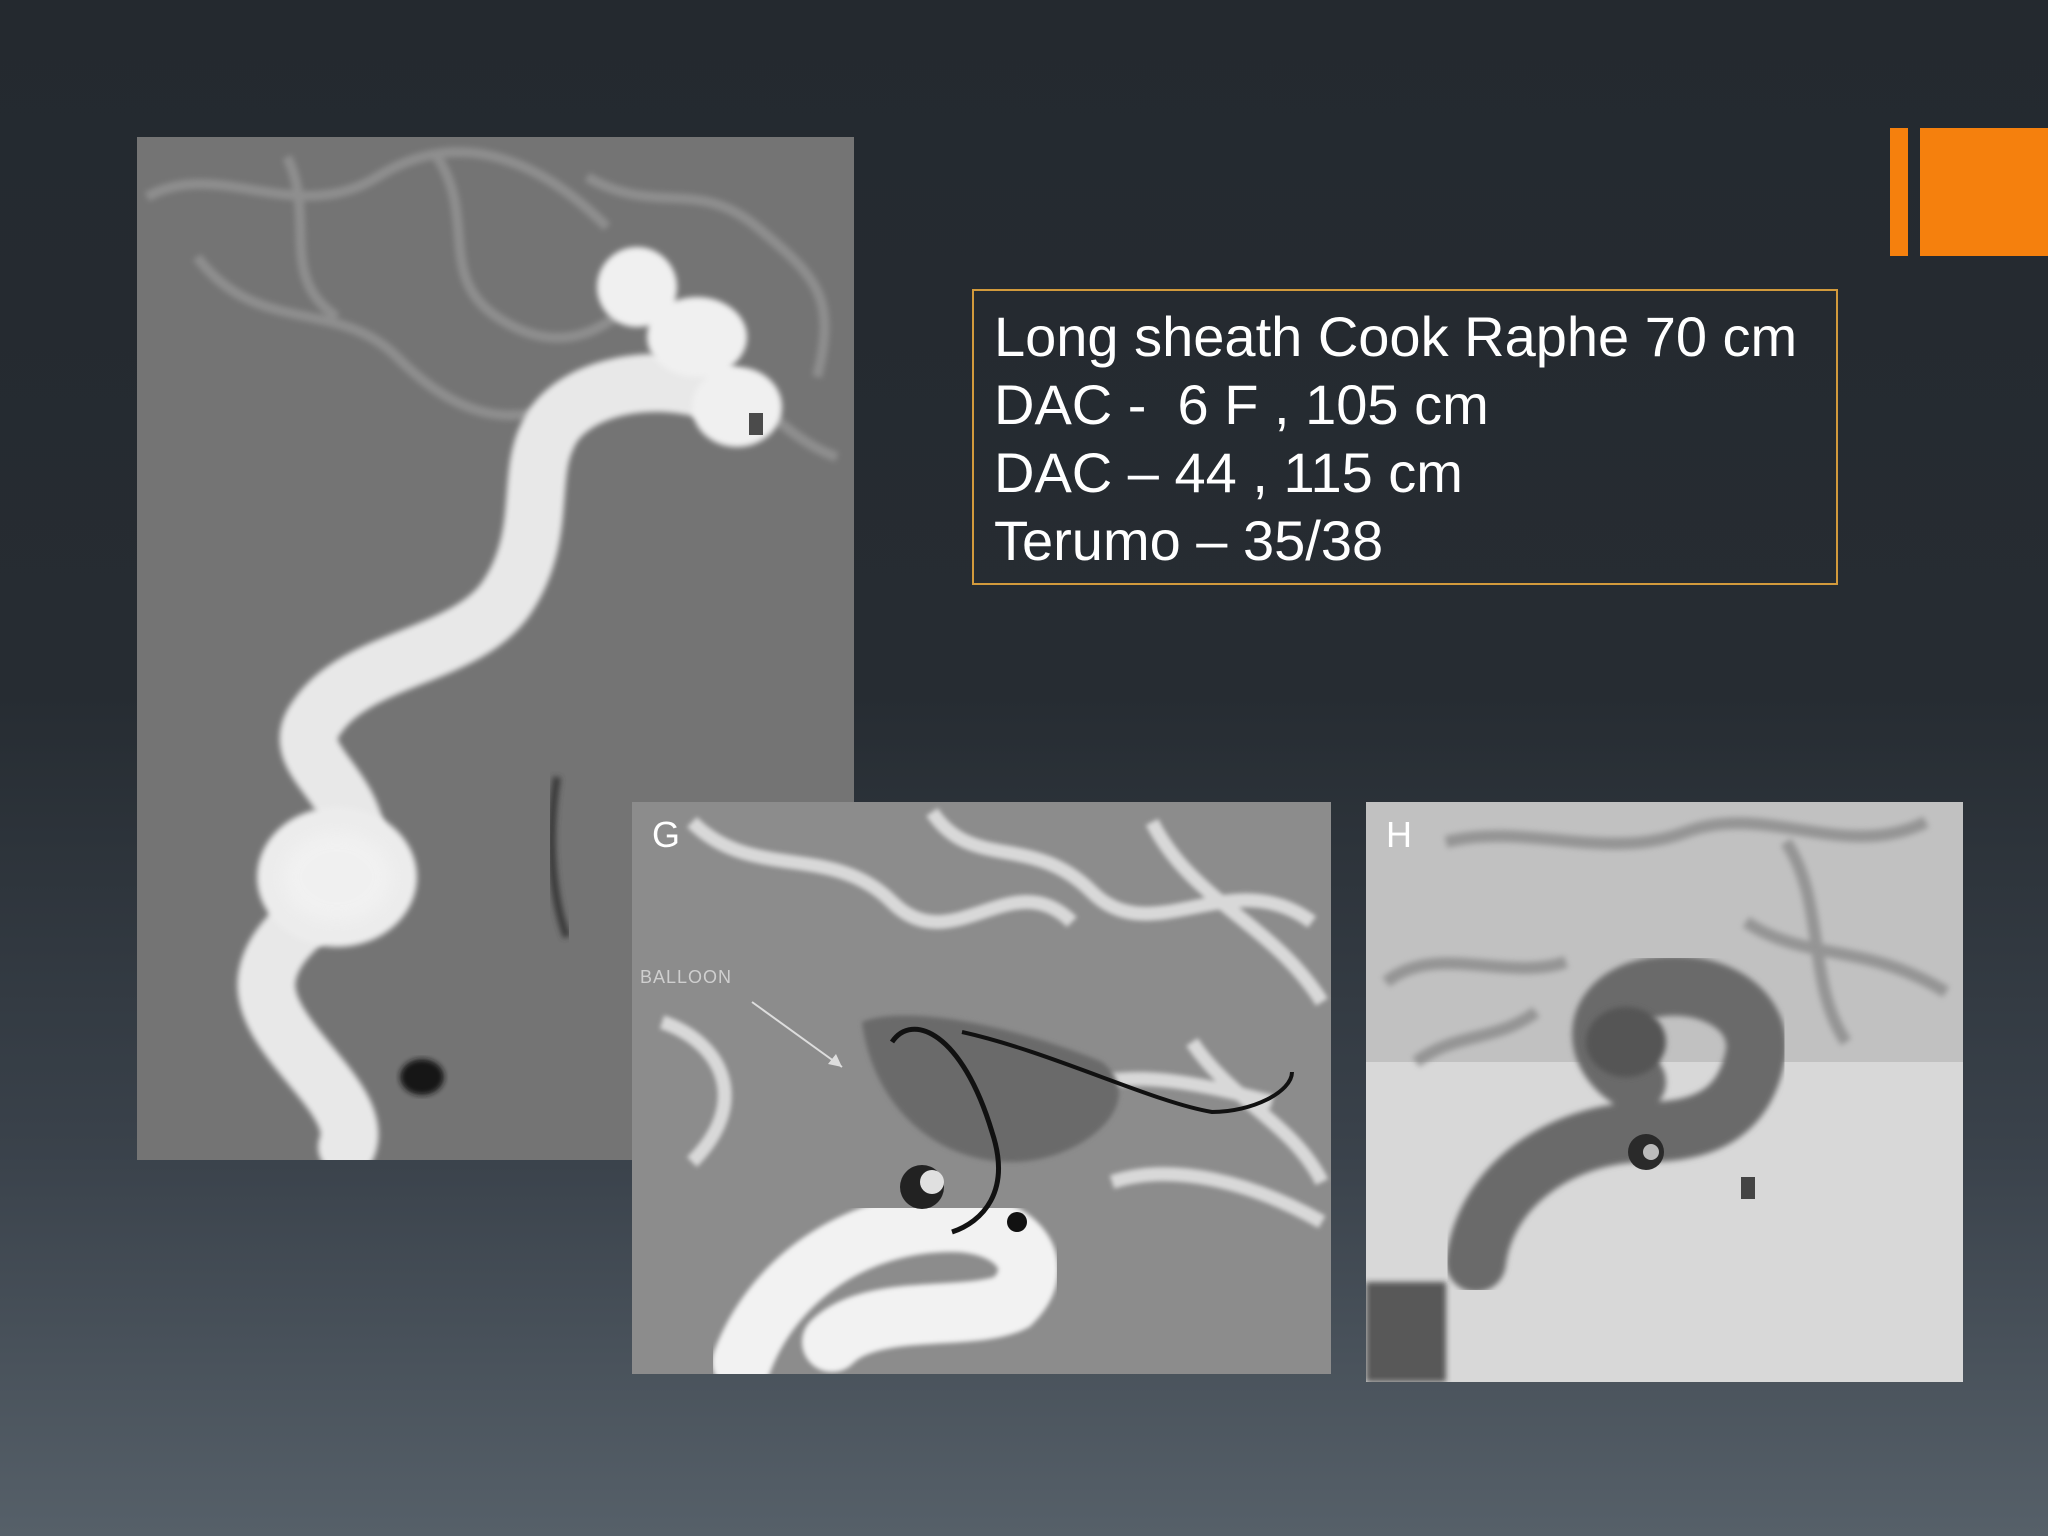 This screenshot has height=1536, width=2048. What do you see at coordinates (1899, 192) in the screenshot?
I see `accent-bar-thin` at bounding box center [1899, 192].